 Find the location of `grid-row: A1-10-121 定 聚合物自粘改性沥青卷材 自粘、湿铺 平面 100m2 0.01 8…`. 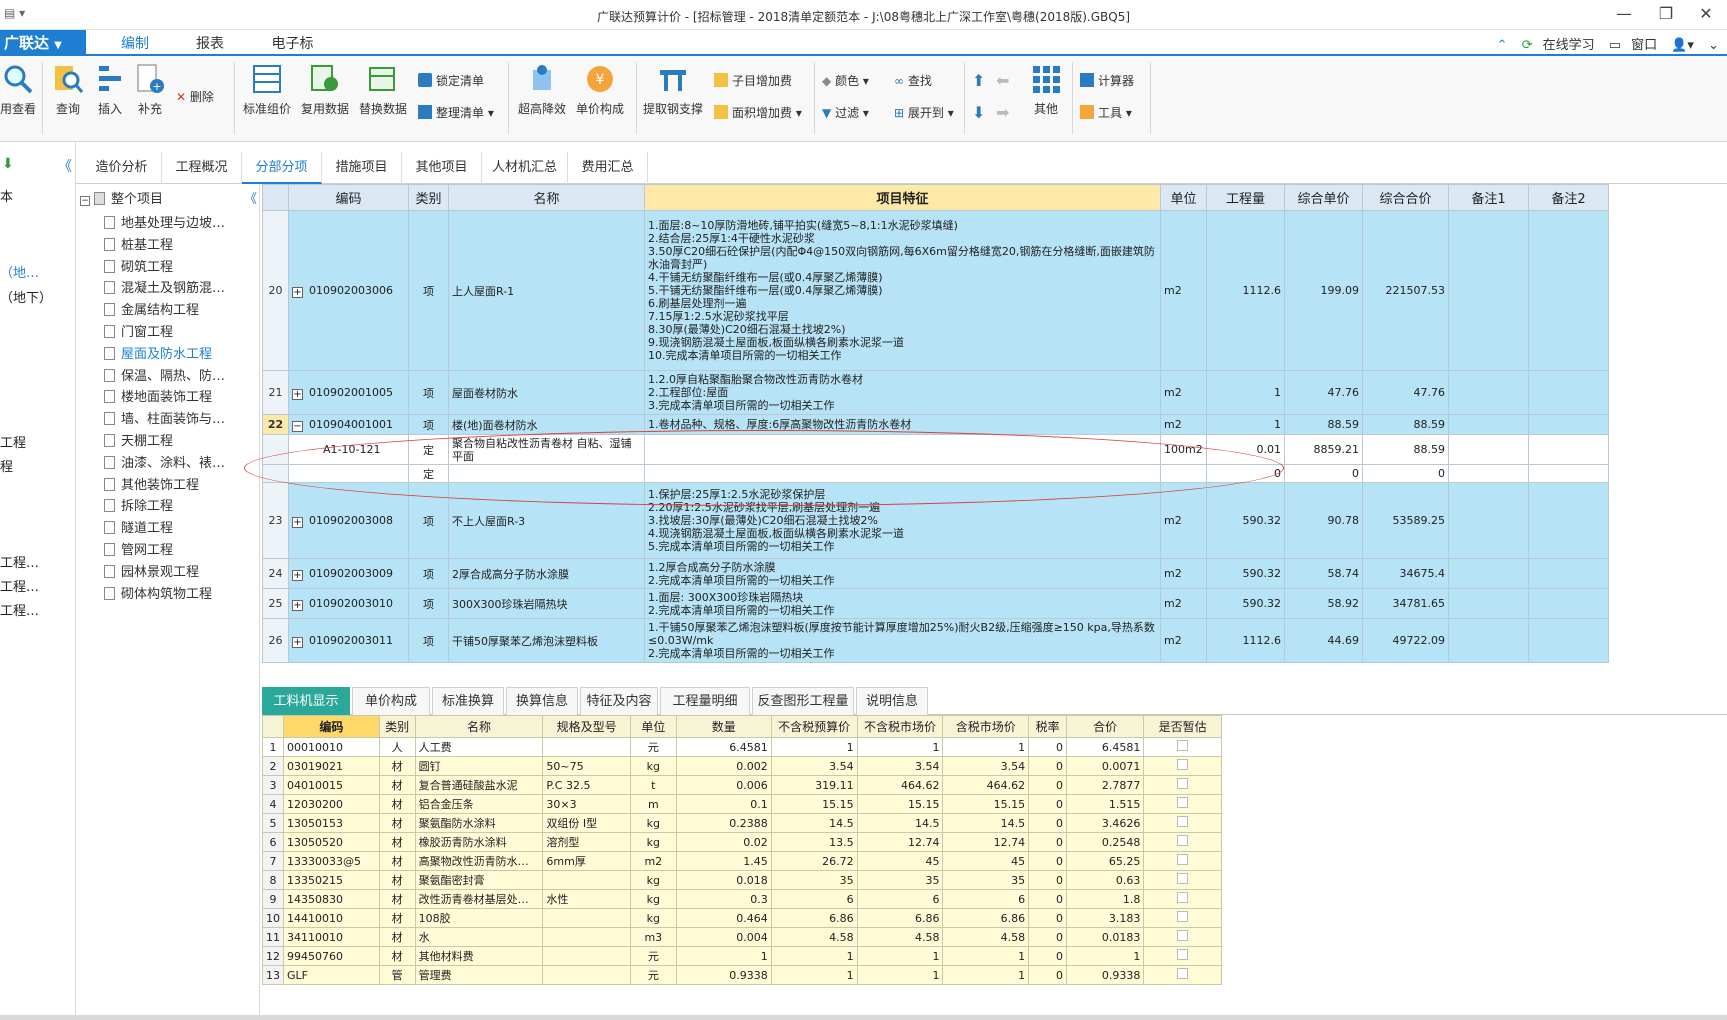

grid-row: A1-10-121 定 聚合物自粘改性沥青卷材 自粘、湿铺 平面 100m2 0.01 8… is located at coordinates (935, 449).